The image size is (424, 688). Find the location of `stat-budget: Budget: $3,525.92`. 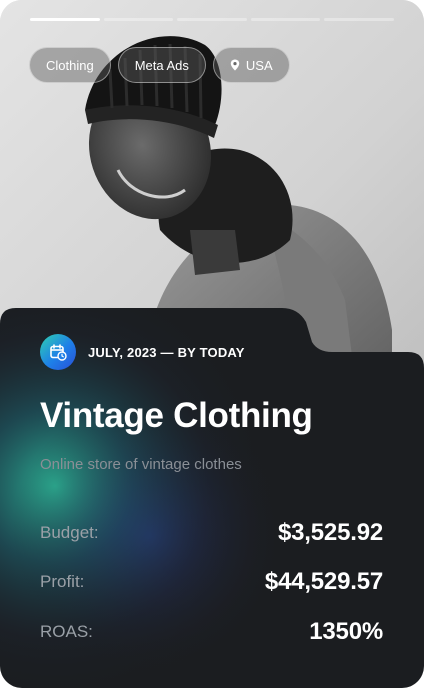

stat-budget: Budget: $3,525.92 is located at coordinates (211, 533).